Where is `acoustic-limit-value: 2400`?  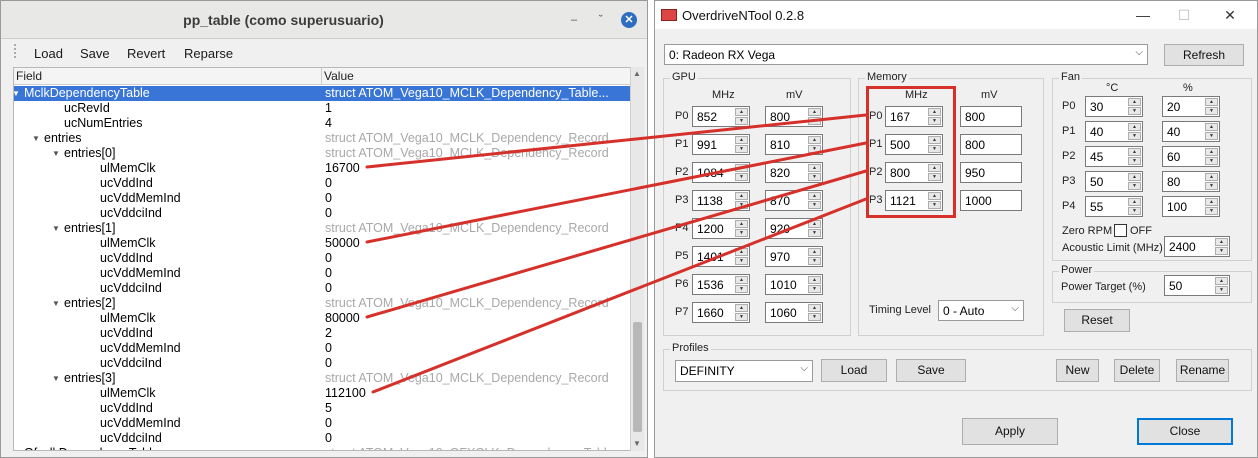
acoustic-limit-value: 2400 is located at coordinates (1182, 247).